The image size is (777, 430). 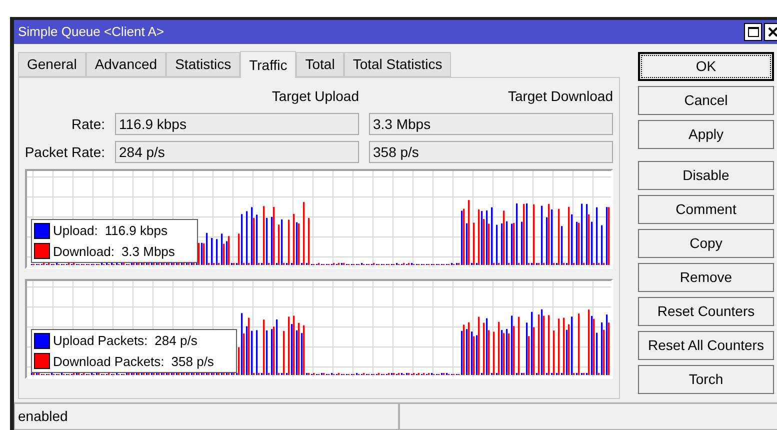 What do you see at coordinates (148, 251) in the screenshot?
I see `legend-value: 3.3 Mbps` at bounding box center [148, 251].